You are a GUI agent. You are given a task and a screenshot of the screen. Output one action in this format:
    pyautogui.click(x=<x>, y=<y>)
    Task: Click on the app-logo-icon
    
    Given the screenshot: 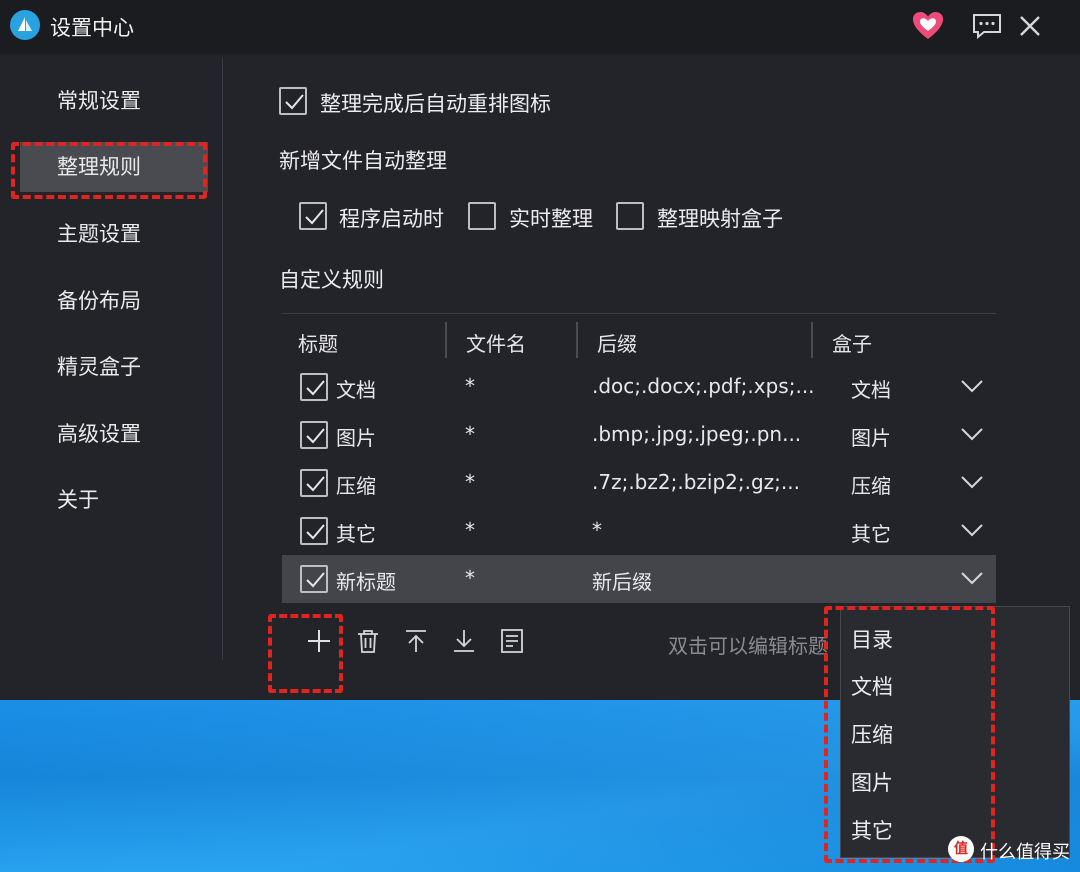 What is the action you would take?
    pyautogui.click(x=25, y=25)
    